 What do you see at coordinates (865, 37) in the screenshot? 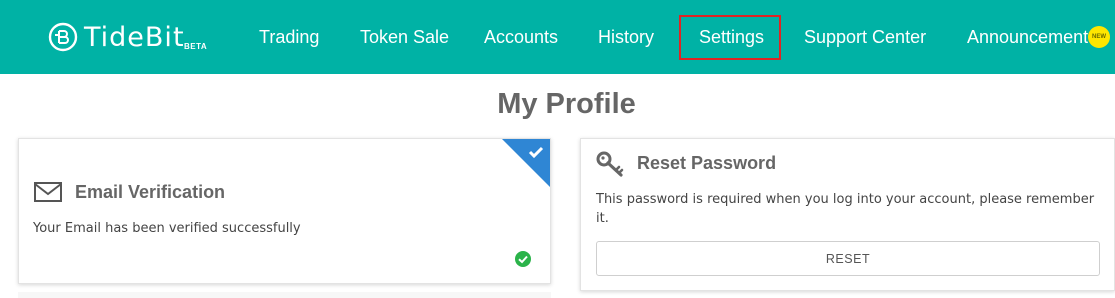
I see `nav-item-support-center: Support Center` at bounding box center [865, 37].